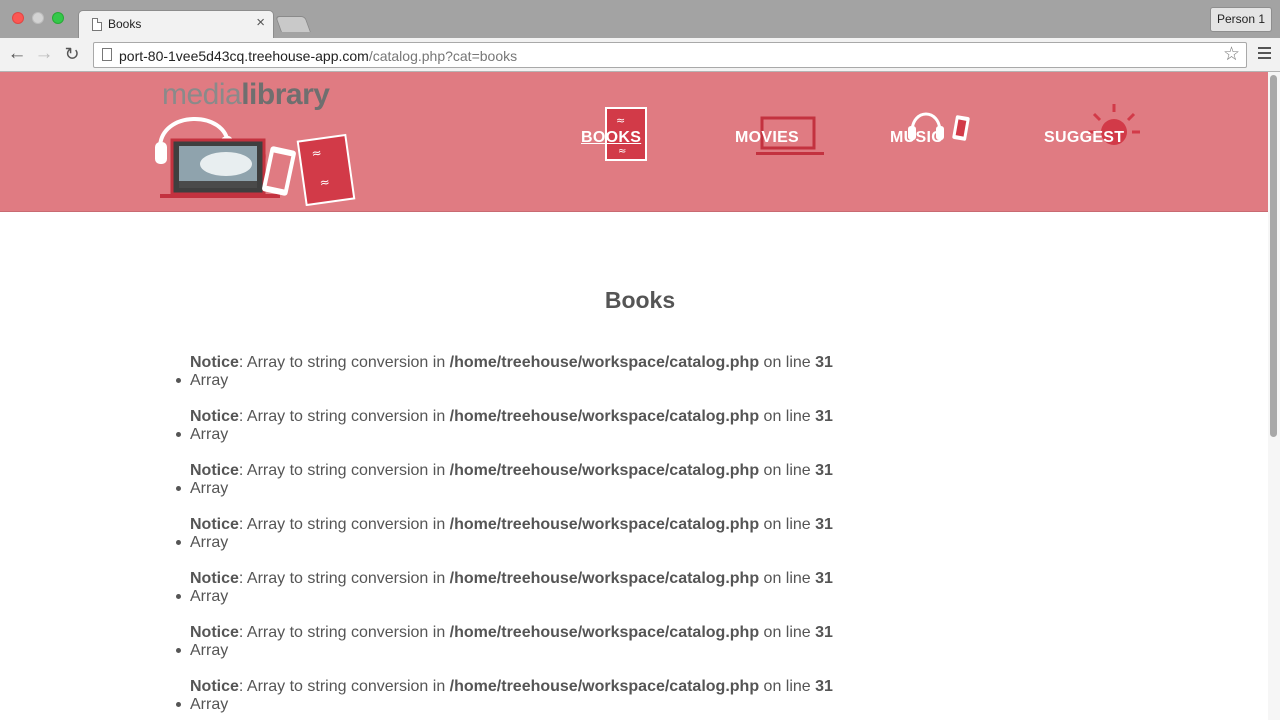 This screenshot has height=720, width=1280. I want to click on back-arrow-icon: ←, so click(17, 54).